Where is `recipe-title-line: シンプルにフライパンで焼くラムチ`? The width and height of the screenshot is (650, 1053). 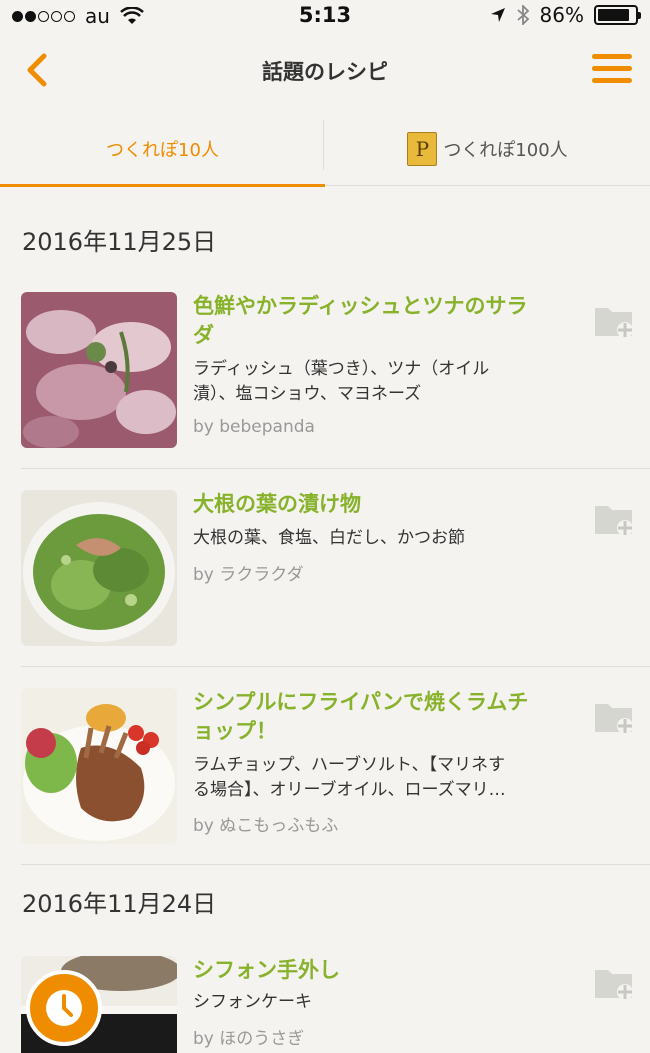
recipe-title-line: シンプルにフライパンで焼くラムチ is located at coordinates (361, 702).